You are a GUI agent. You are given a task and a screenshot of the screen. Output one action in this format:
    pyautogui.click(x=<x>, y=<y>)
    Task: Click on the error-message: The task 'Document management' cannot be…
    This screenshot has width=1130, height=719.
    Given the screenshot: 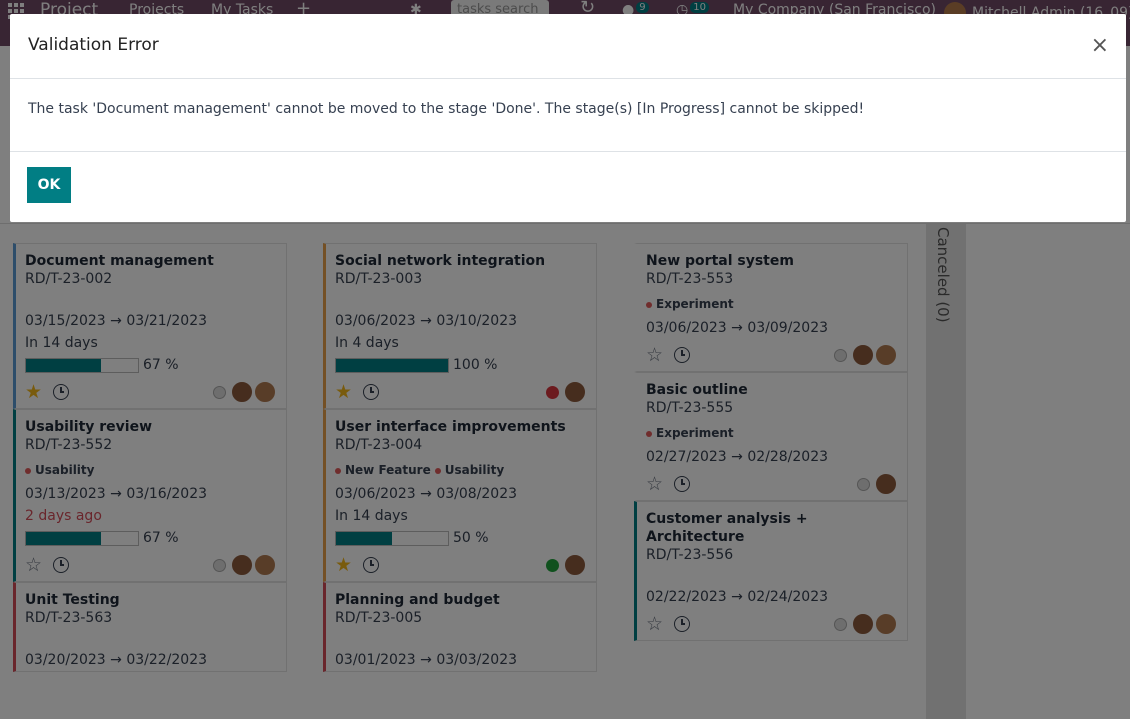 What is the action you would take?
    pyautogui.click(x=446, y=109)
    